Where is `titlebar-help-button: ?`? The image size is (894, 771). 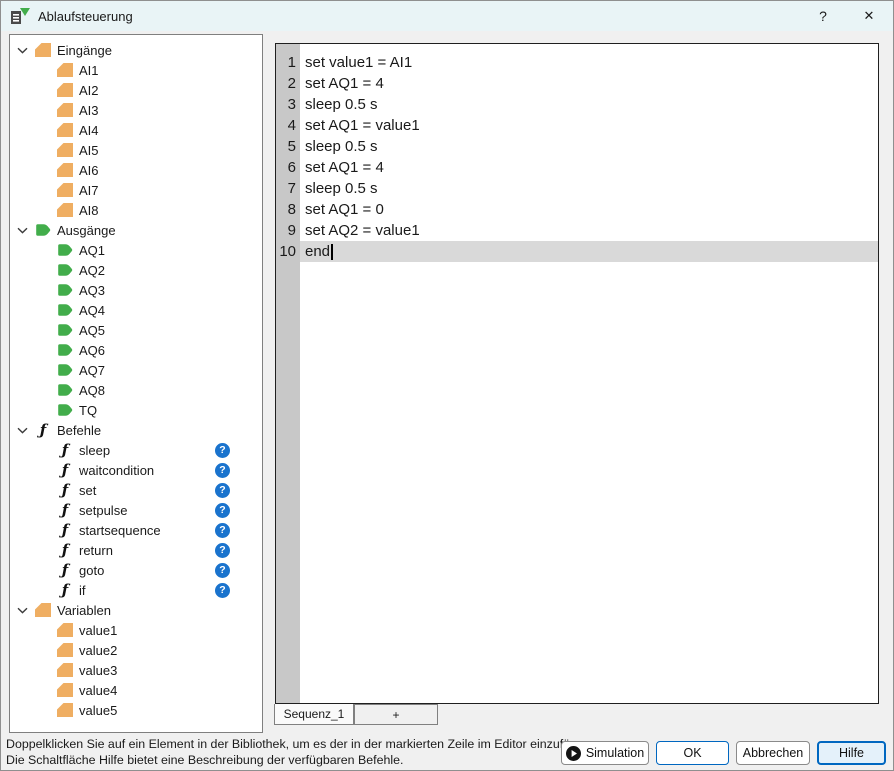
titlebar-help-button: ? is located at coordinates (823, 16).